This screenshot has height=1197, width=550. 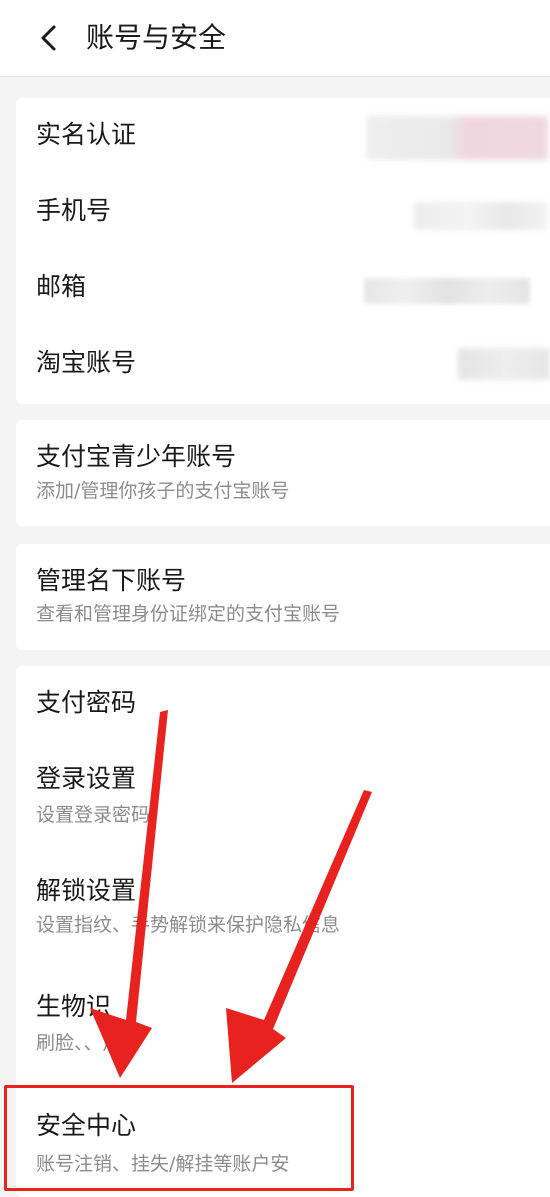 What do you see at coordinates (283, 1021) in the screenshot?
I see `row-biometrics: 生物识 刷脸、、声音` at bounding box center [283, 1021].